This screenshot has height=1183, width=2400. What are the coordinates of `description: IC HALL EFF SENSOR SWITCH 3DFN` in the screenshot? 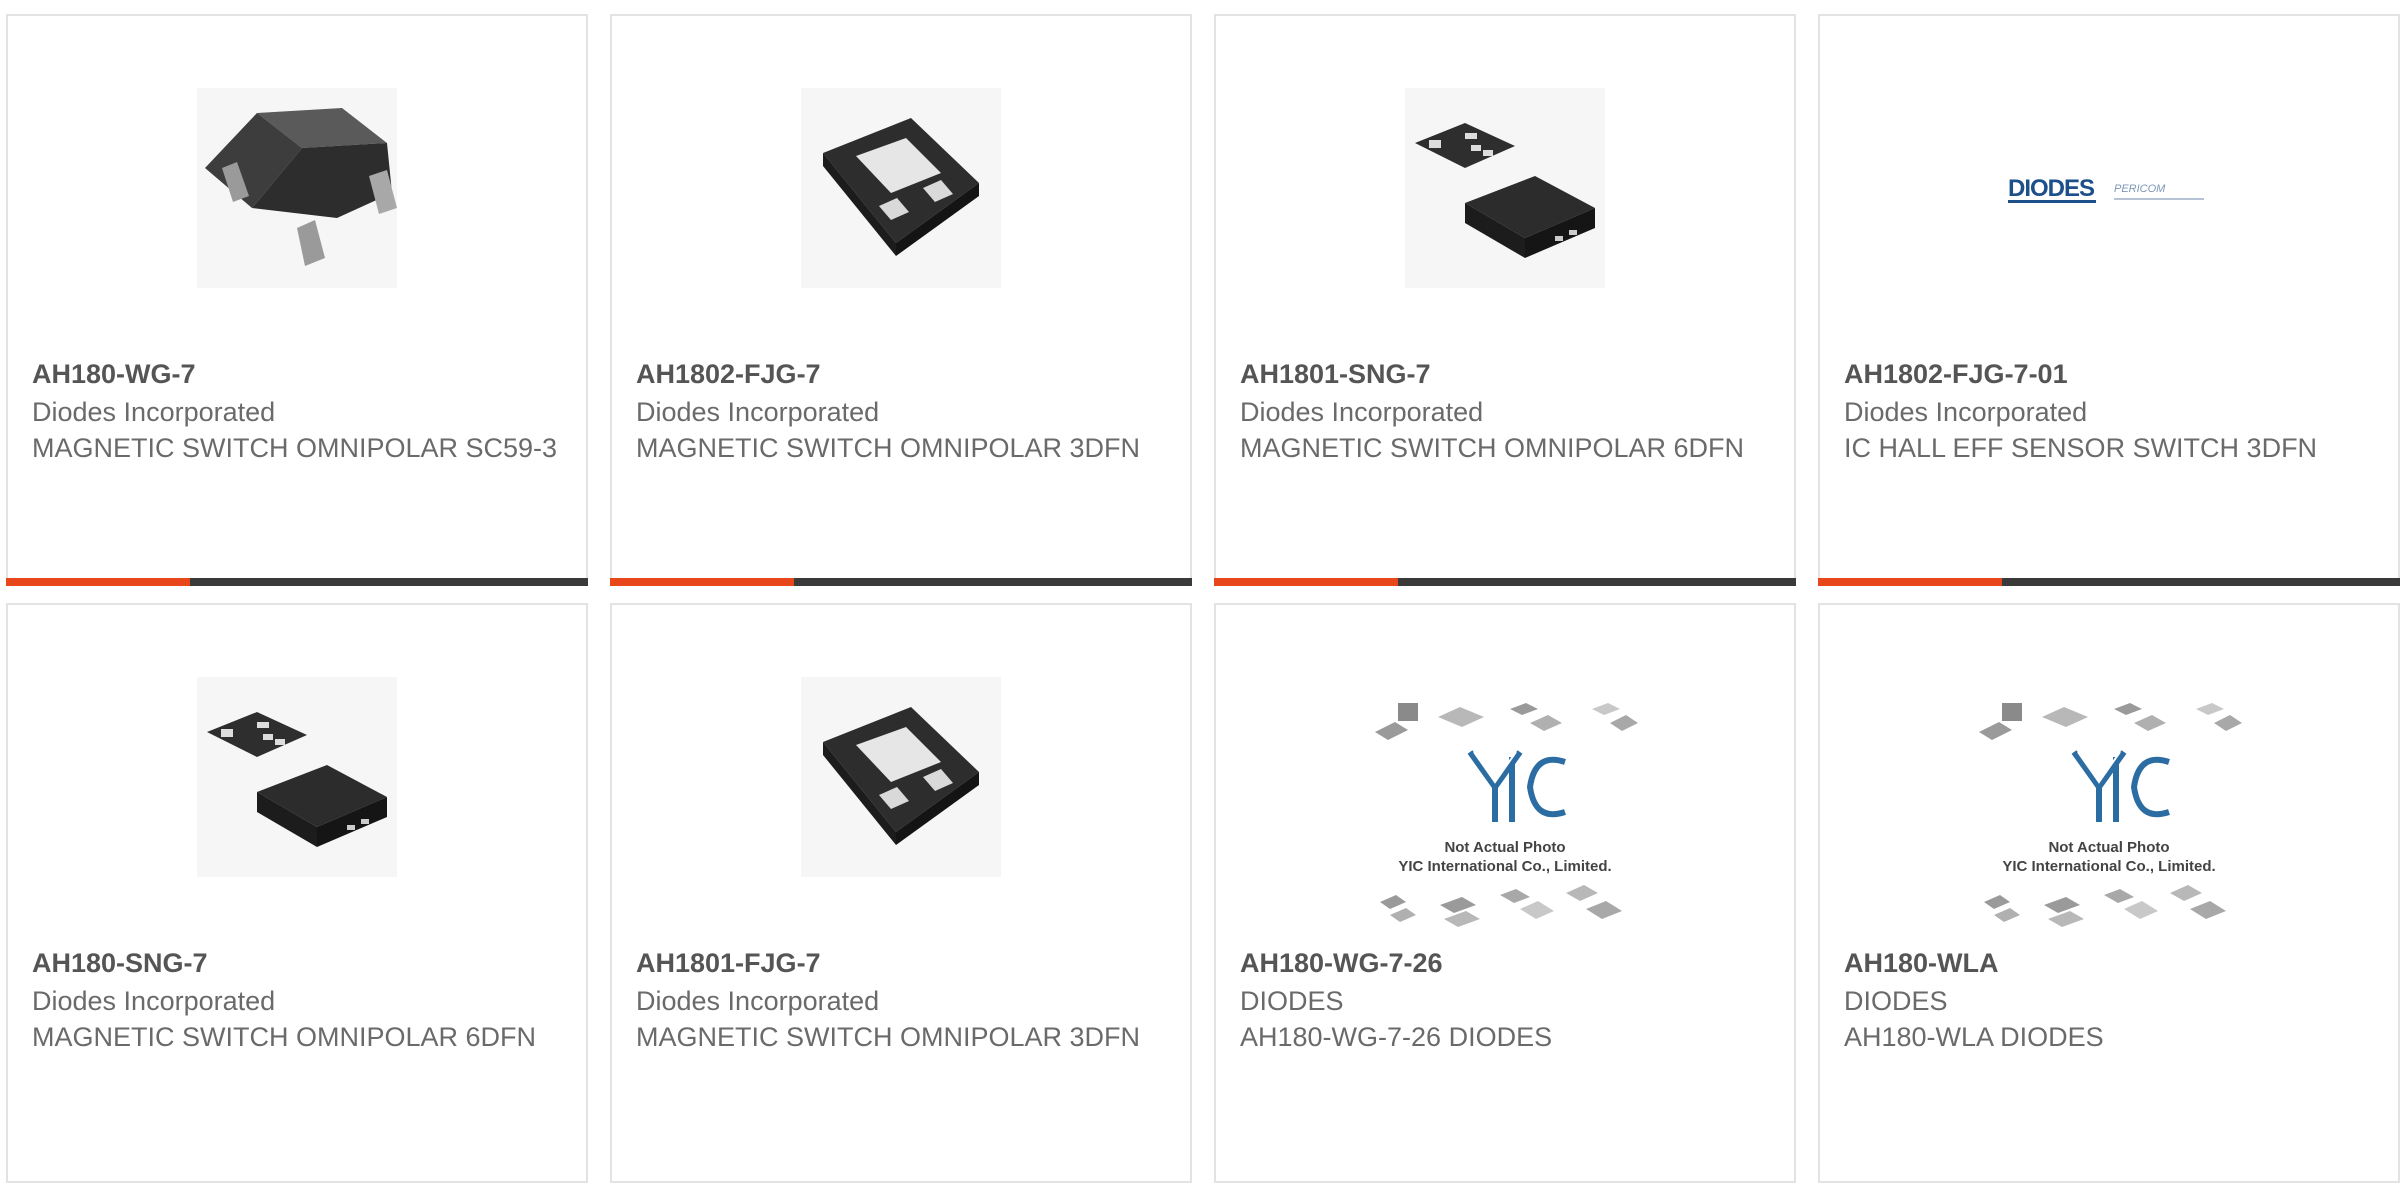 It's located at (2081, 448).